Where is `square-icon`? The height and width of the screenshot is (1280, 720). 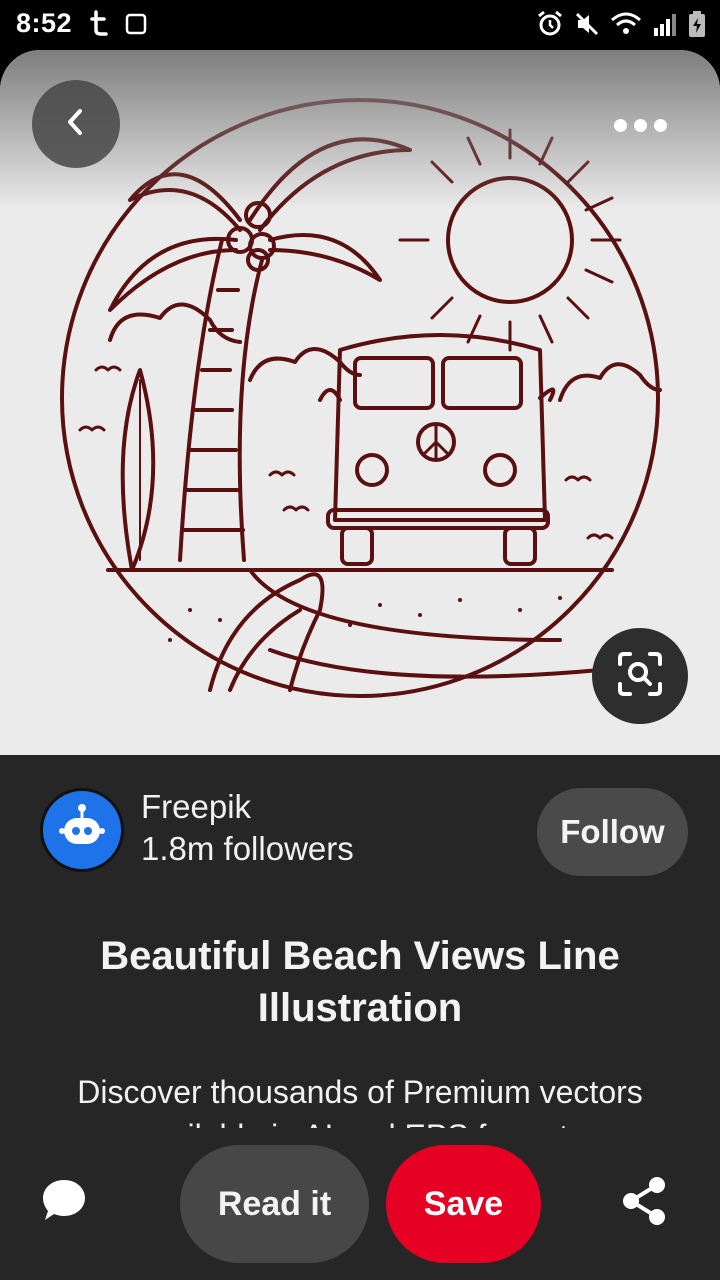
square-icon is located at coordinates (136, 26).